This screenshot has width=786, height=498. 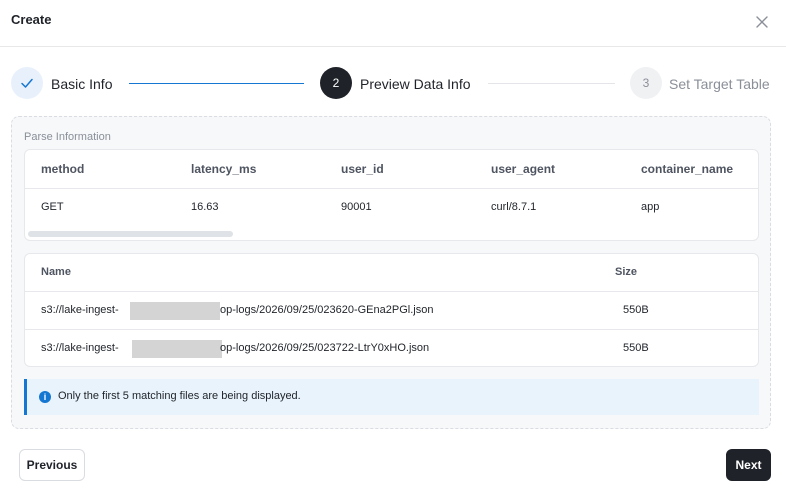 I want to click on column-header: method, so click(x=63, y=169).